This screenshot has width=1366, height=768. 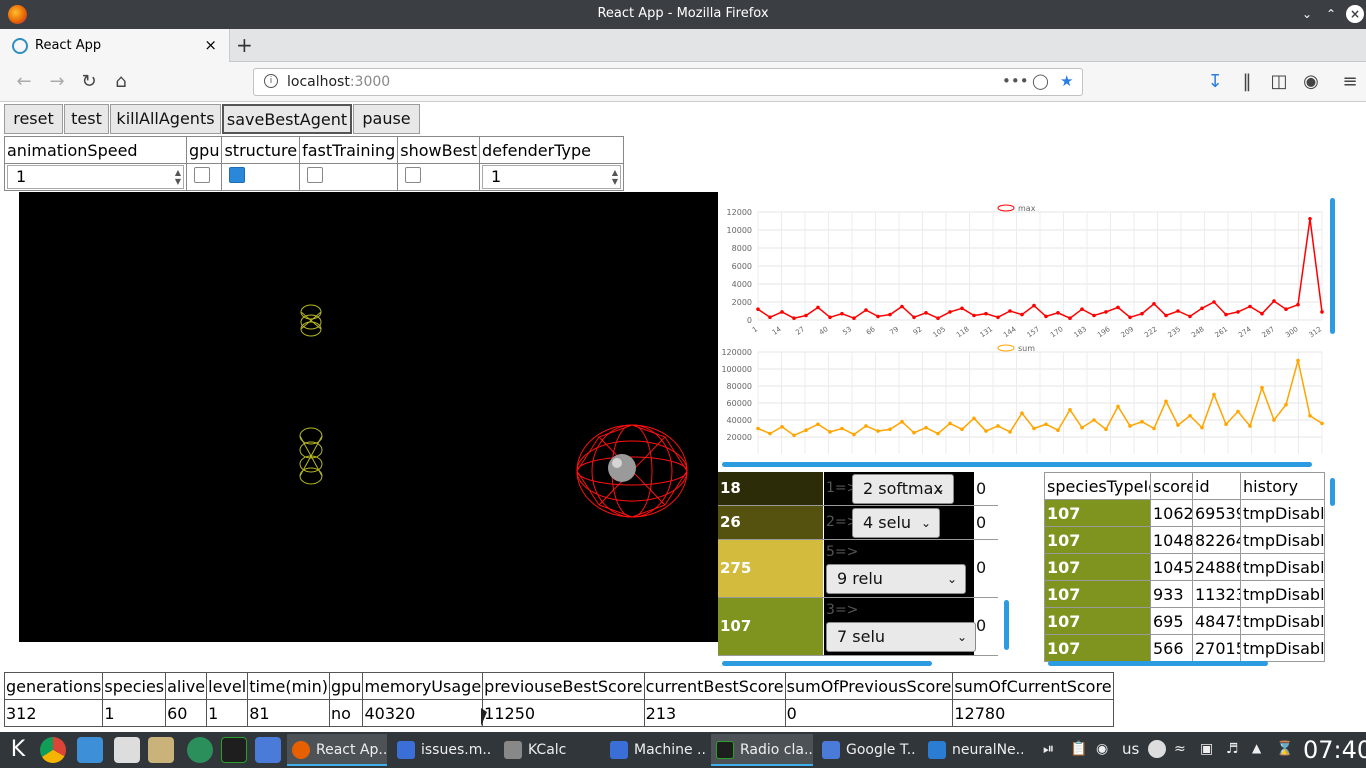 I want to click on menu-icon: ≡, so click(x=1350, y=82).